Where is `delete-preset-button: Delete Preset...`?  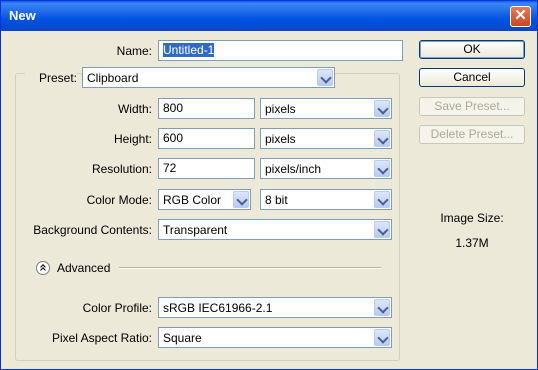 delete-preset-button: Delete Preset... is located at coordinates (472, 134).